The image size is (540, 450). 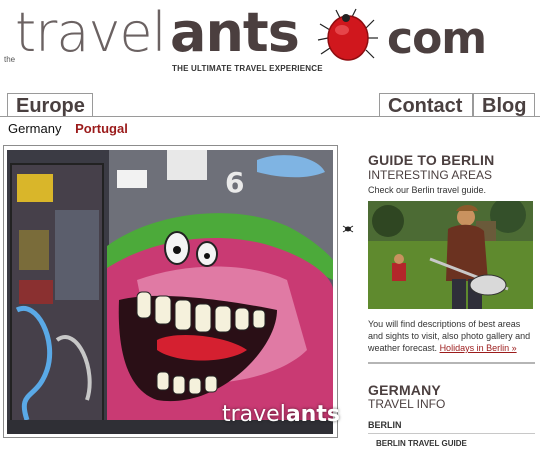 What do you see at coordinates (254, 414) in the screenshot?
I see `watermark-travel: travel` at bounding box center [254, 414].